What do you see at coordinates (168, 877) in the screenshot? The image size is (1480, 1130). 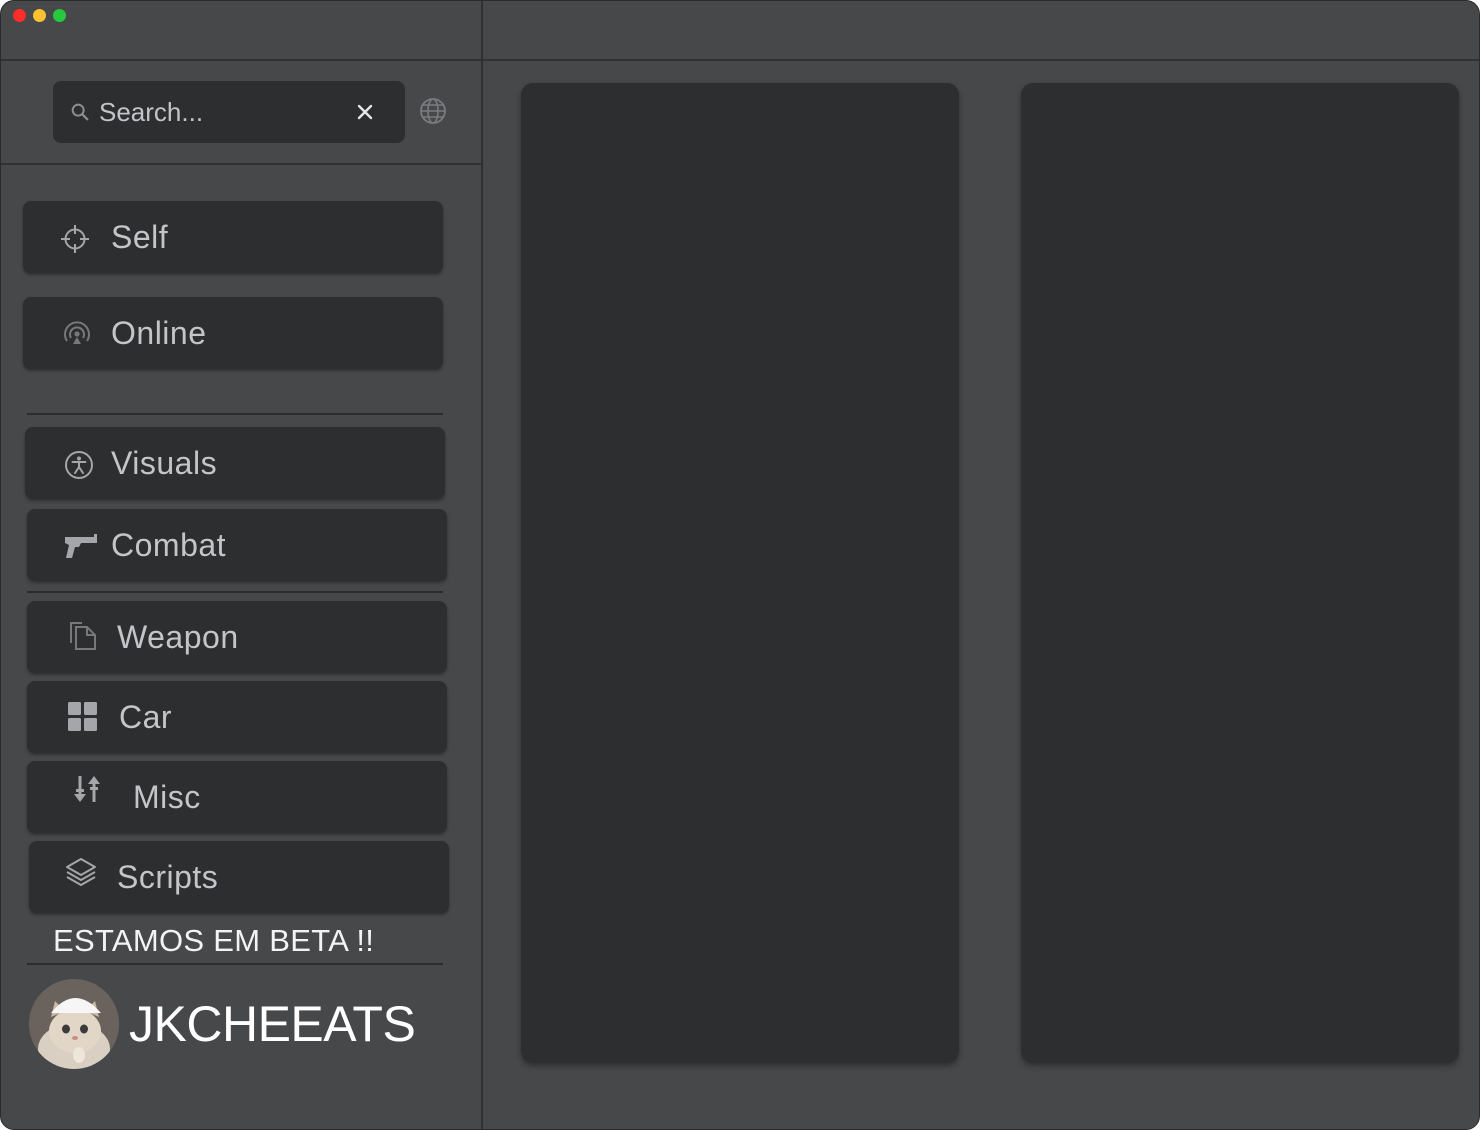 I see `nav-scripts-label: Scripts` at bounding box center [168, 877].